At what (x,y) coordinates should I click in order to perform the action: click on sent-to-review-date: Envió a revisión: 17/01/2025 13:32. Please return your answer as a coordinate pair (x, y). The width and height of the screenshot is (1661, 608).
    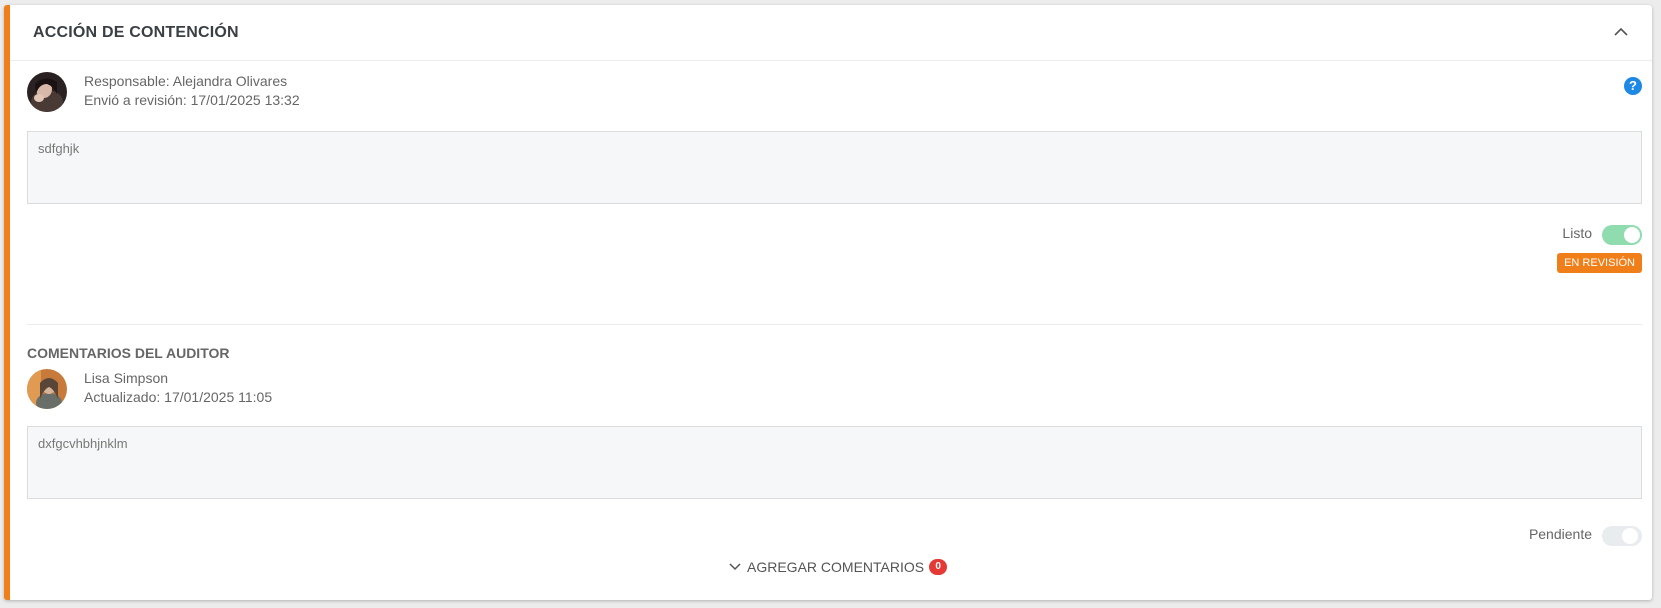
    Looking at the image, I should click on (192, 100).